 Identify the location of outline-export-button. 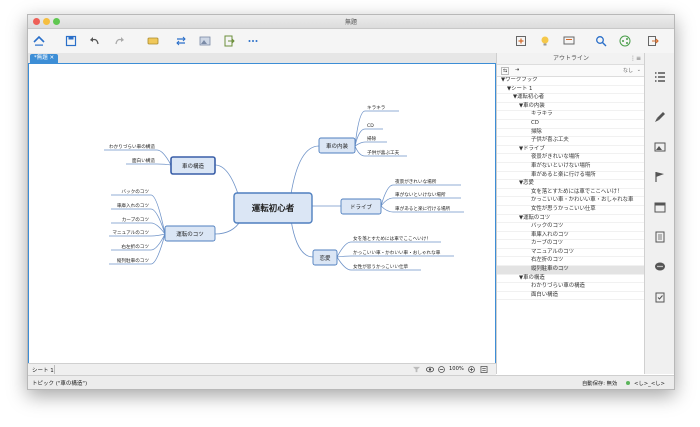
(229, 41).